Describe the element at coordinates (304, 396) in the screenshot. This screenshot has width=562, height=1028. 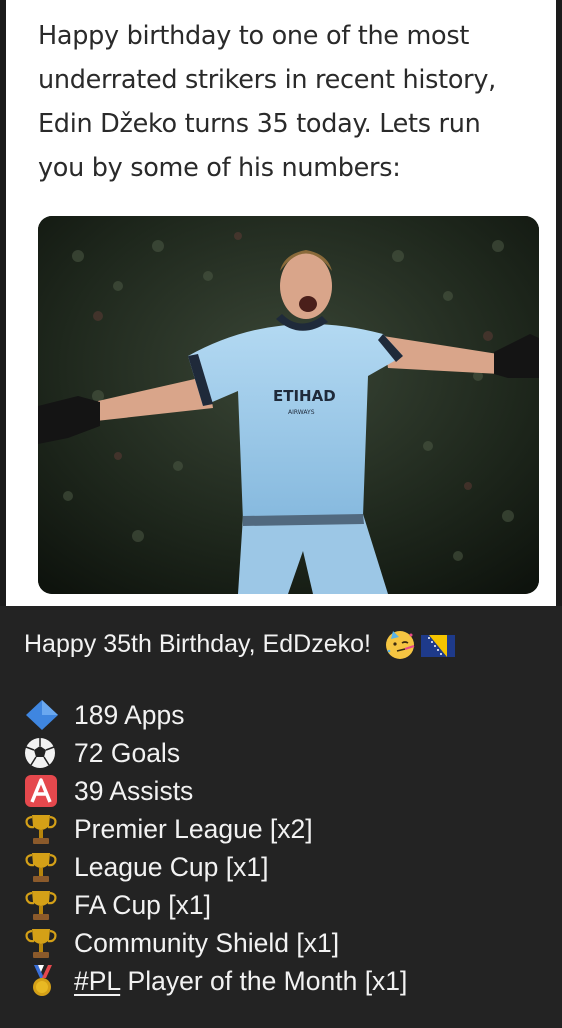
I see `kit-sponsor-text: ETIHAD` at that location.